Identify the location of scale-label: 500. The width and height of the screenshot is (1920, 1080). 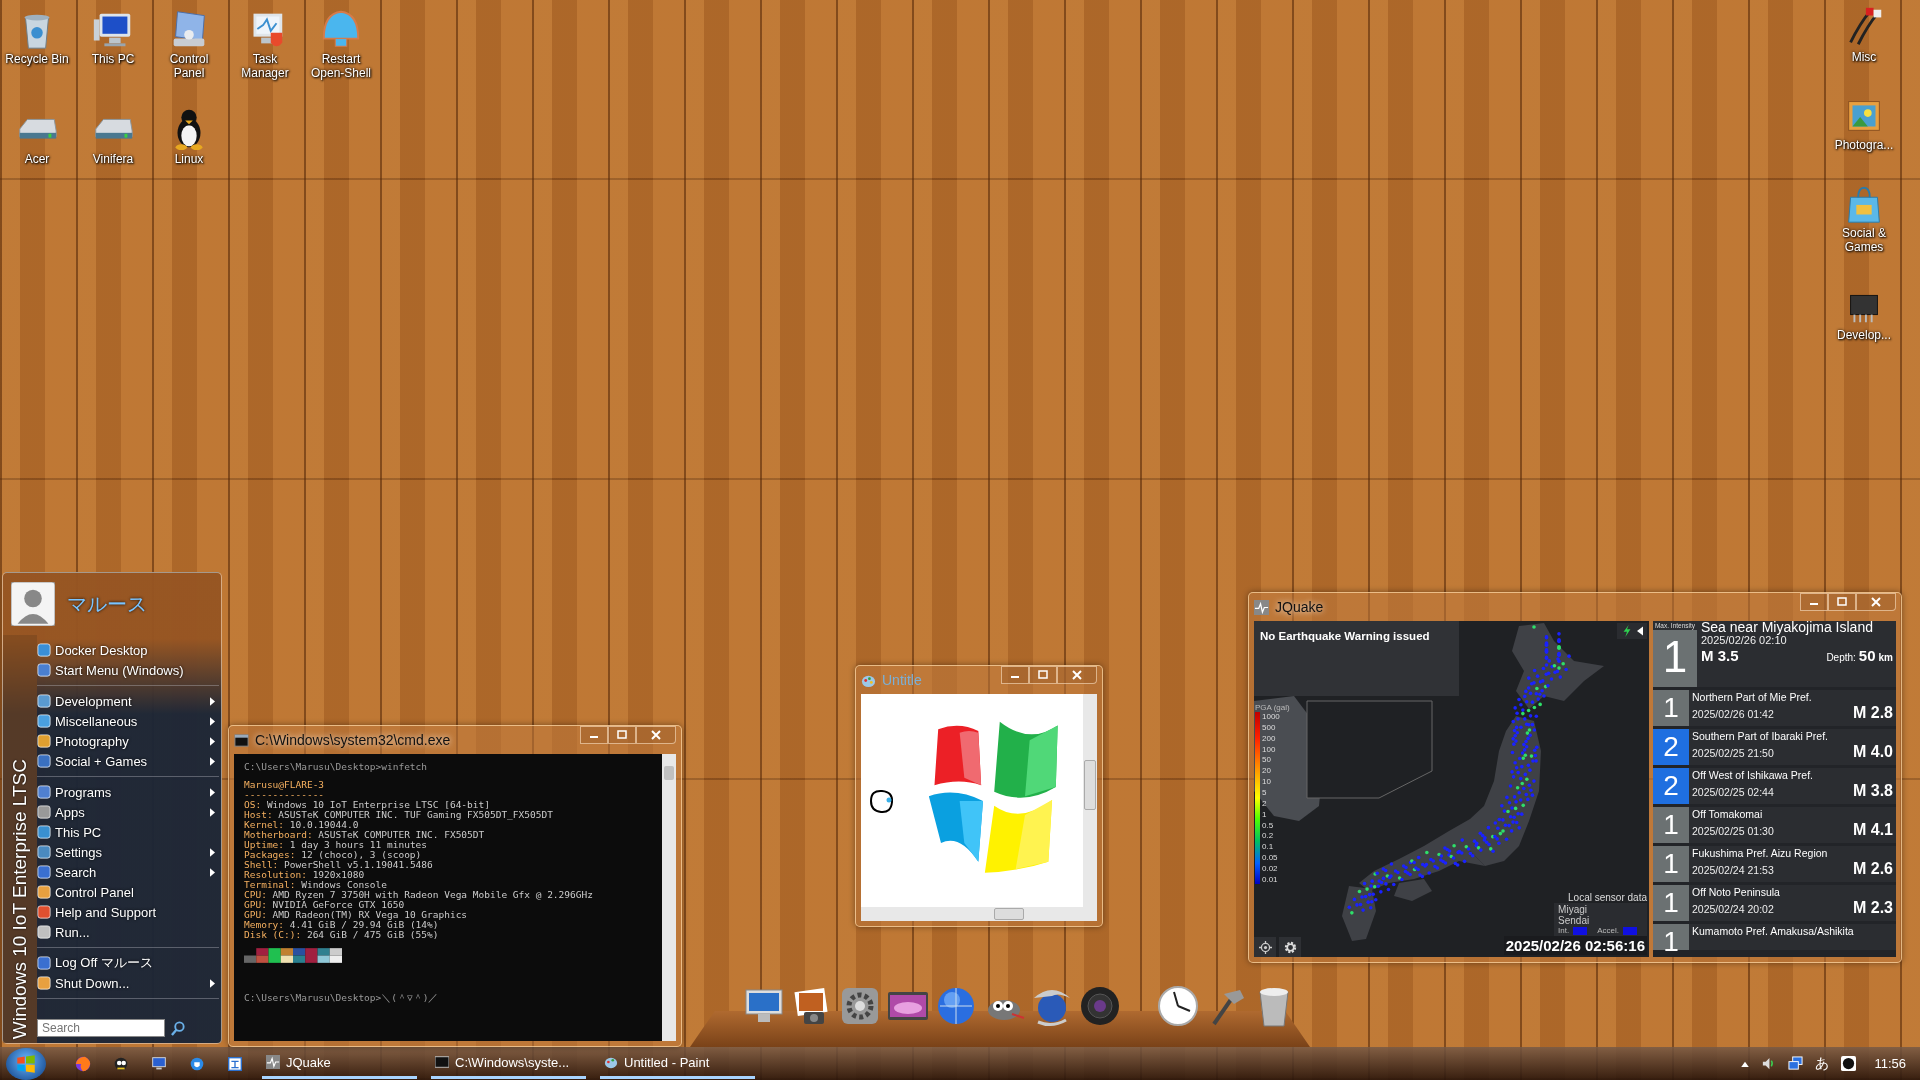
(1269, 727).